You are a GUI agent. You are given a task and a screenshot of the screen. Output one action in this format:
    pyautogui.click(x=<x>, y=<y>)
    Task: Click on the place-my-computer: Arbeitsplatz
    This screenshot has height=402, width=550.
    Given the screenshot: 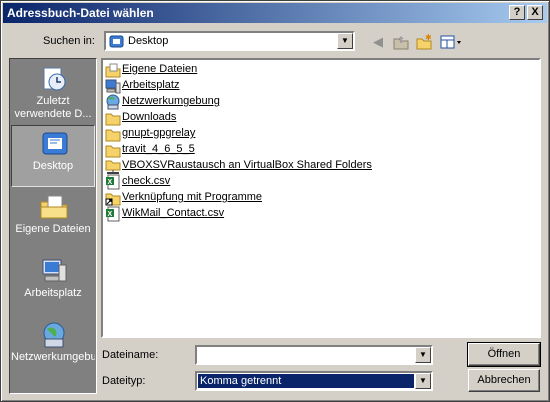 What is the action you would take?
    pyautogui.click(x=53, y=284)
    